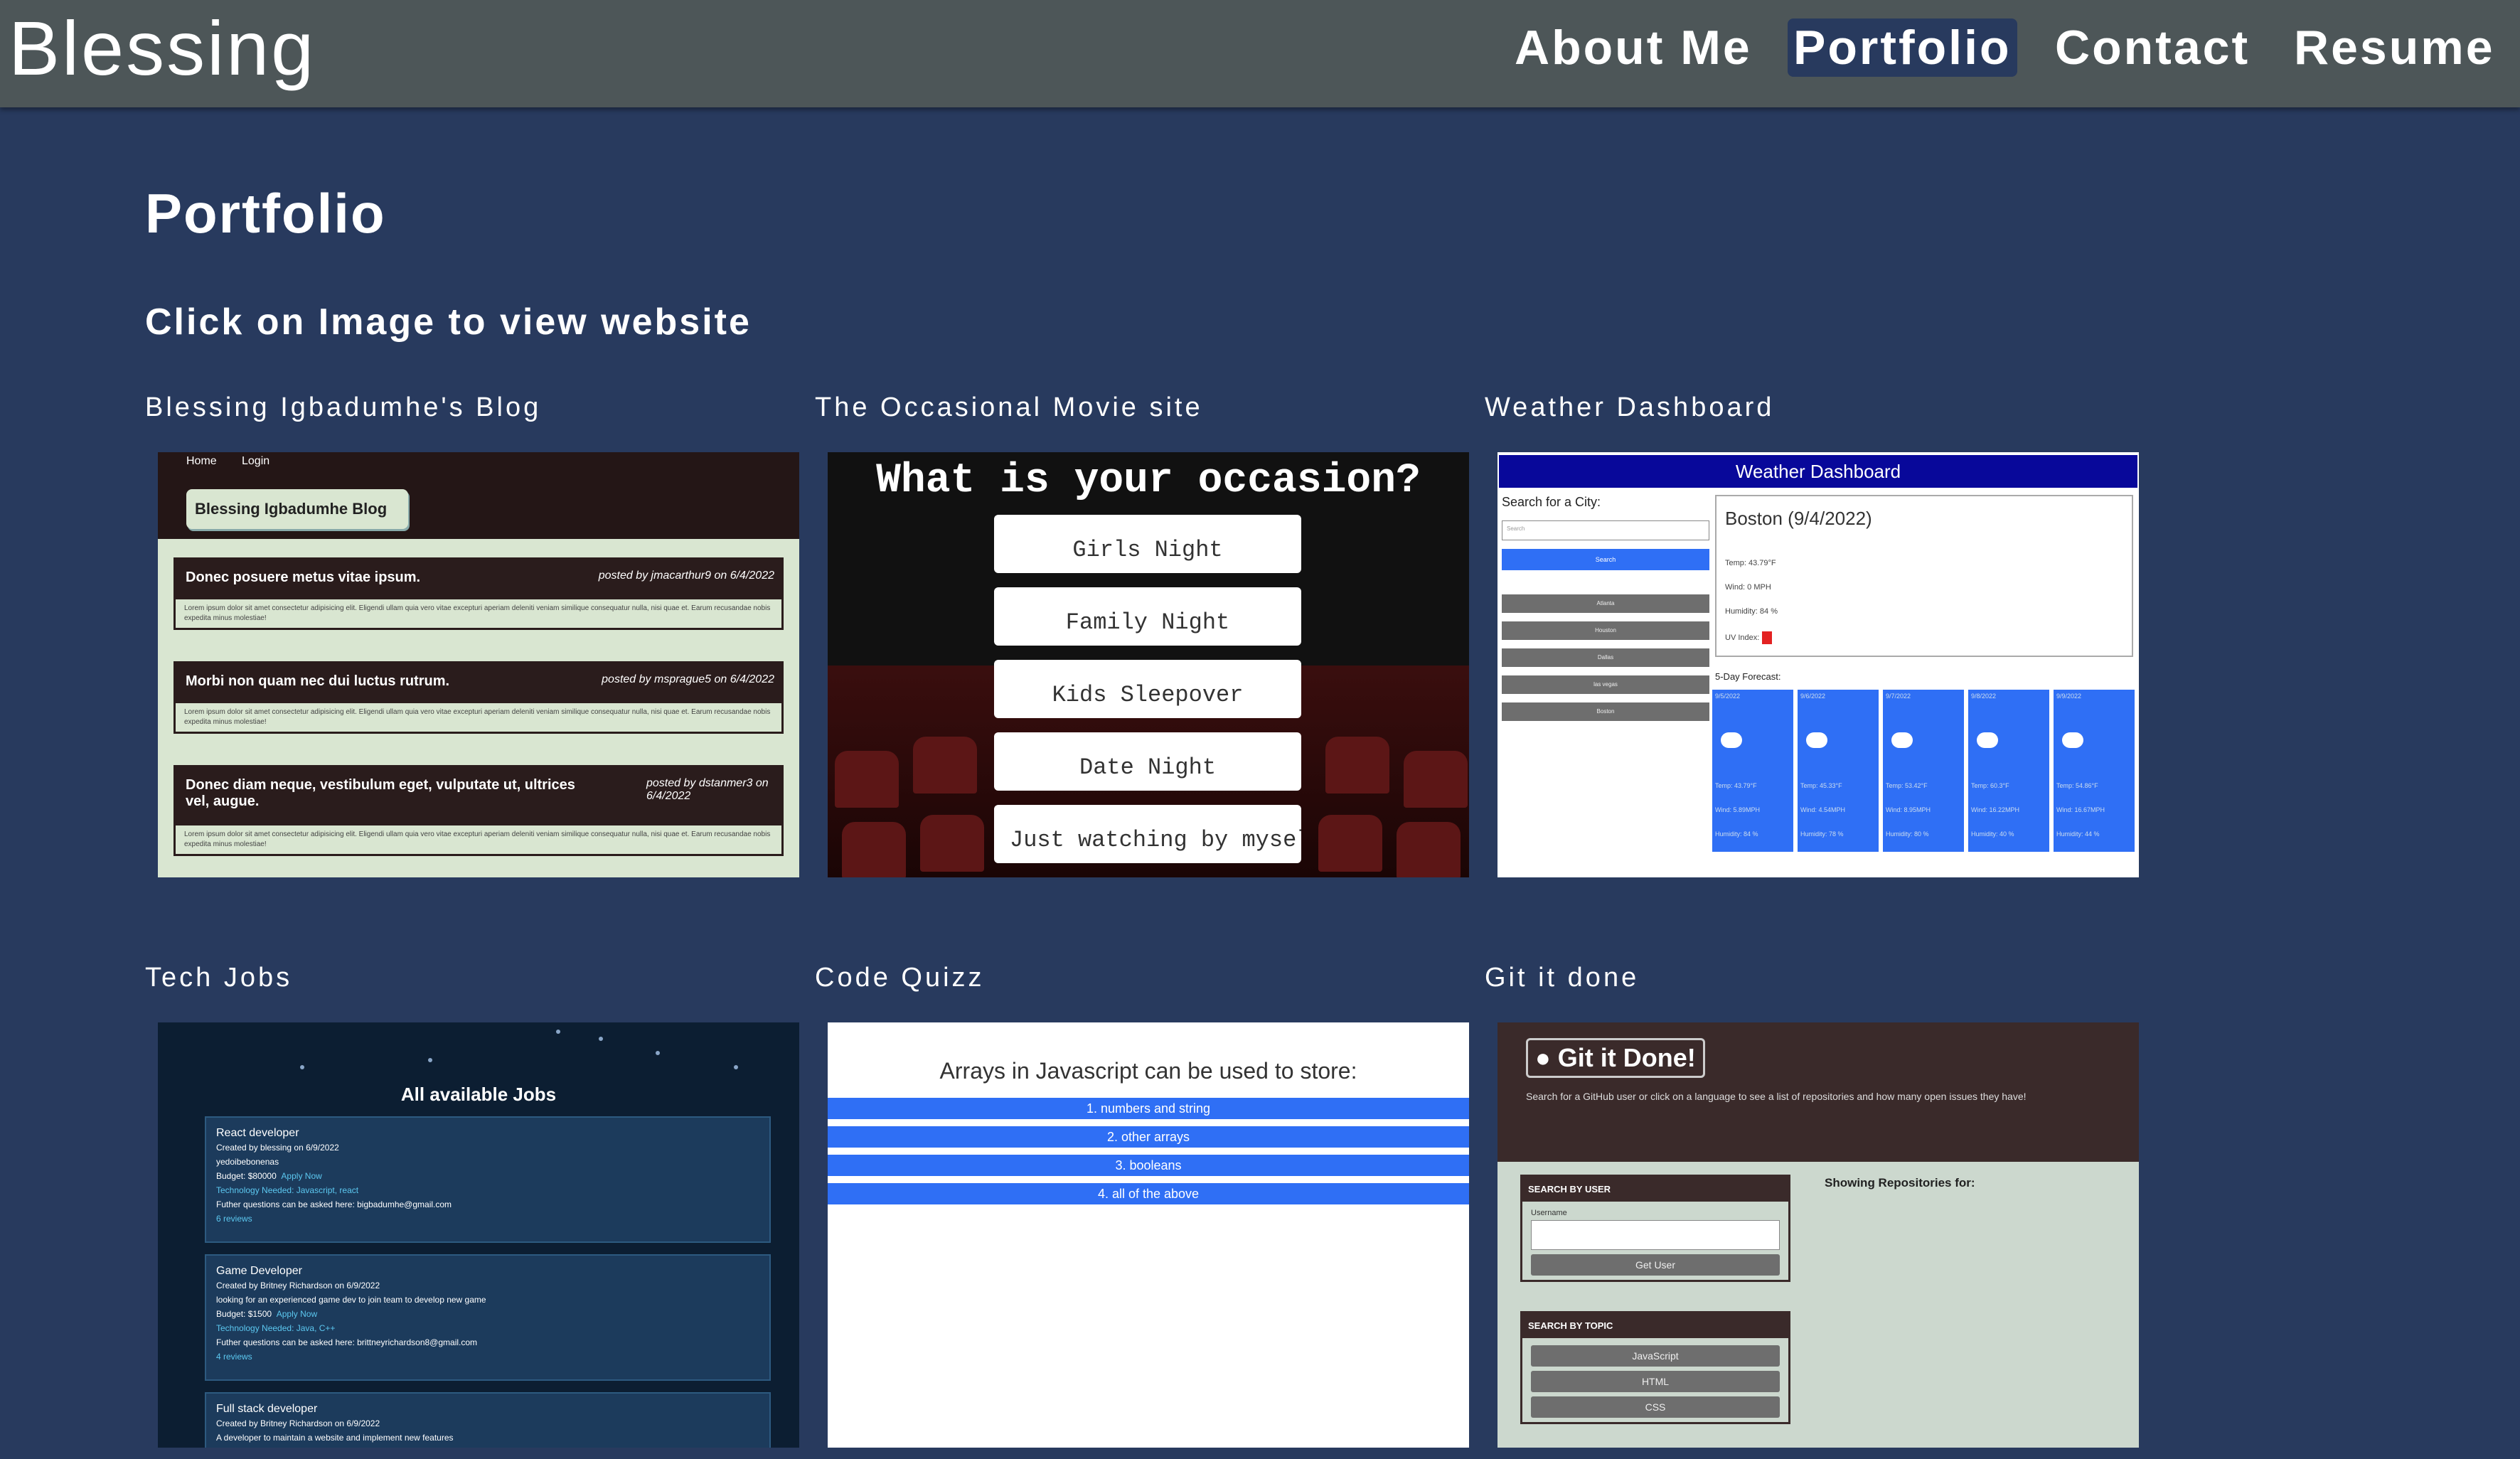 This screenshot has width=2520, height=1459. What do you see at coordinates (2078, 834) in the screenshot?
I see `thumb-element: Humidity: 44 %` at bounding box center [2078, 834].